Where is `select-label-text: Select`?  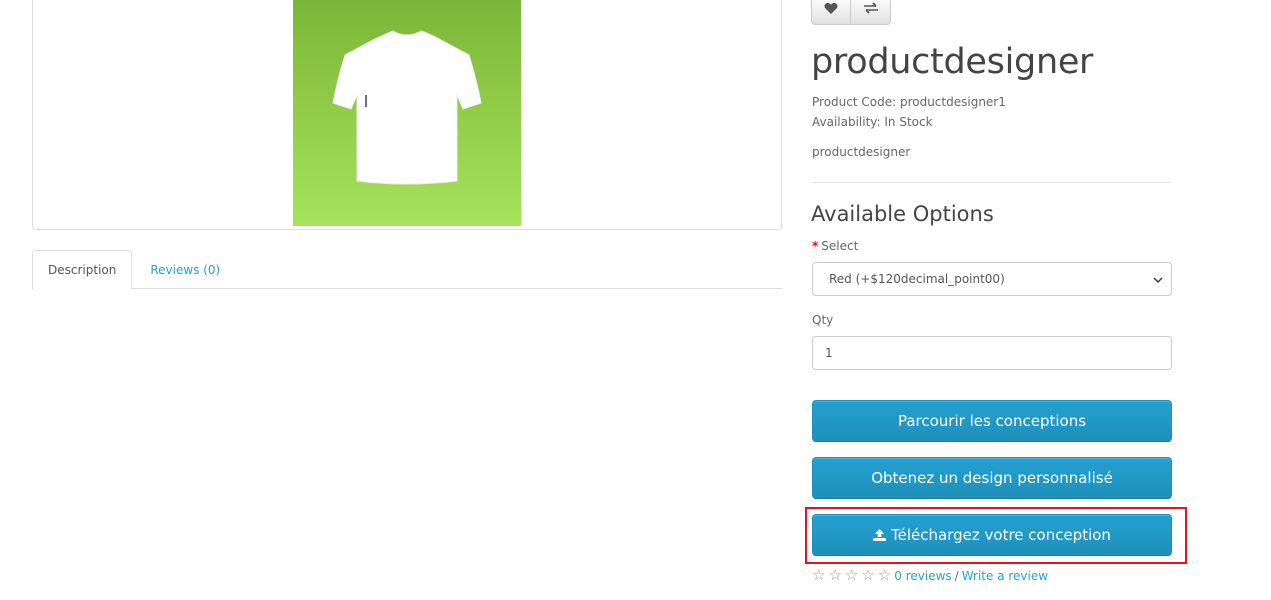 select-label-text: Select is located at coordinates (840, 246).